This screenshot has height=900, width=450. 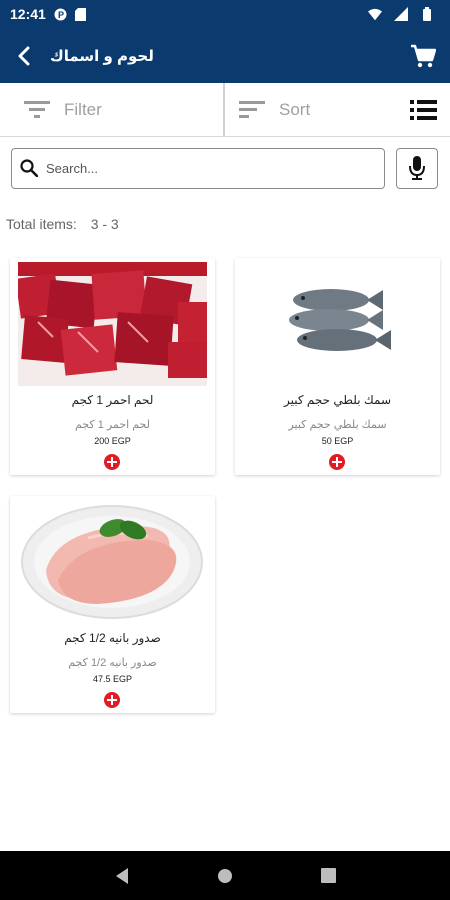 I want to click on filter-label: Filter, so click(x=83, y=109).